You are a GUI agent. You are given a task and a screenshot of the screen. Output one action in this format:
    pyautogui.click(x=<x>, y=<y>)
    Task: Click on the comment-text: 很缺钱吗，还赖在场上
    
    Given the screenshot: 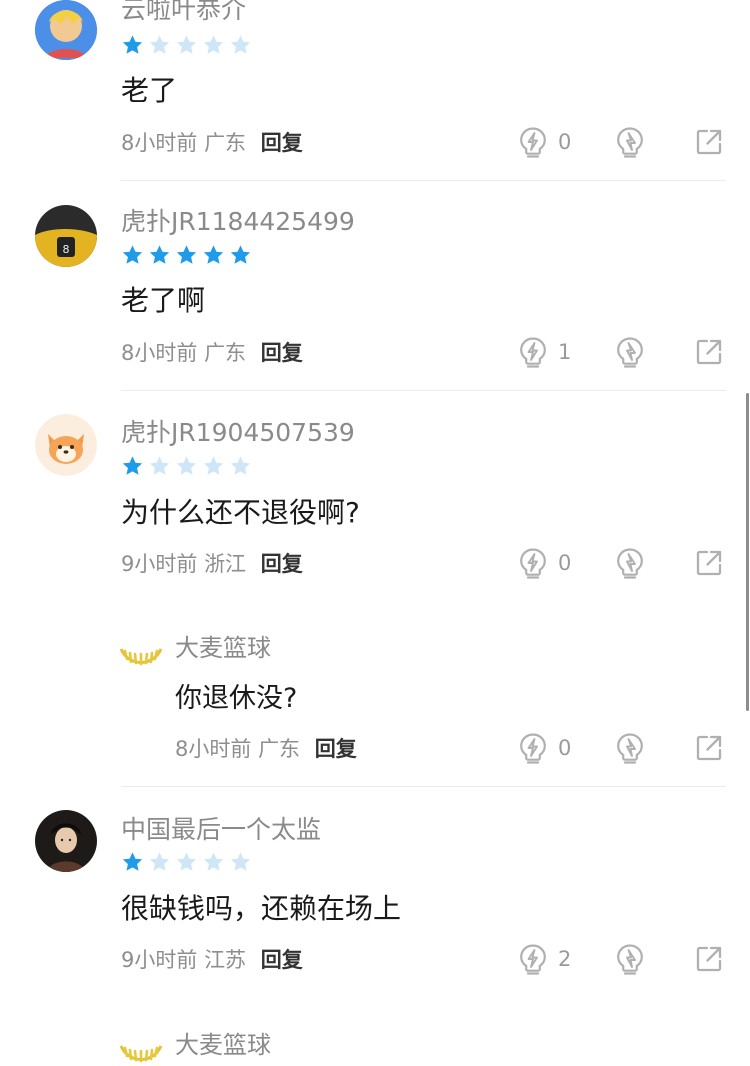 What is the action you would take?
    pyautogui.click(x=261, y=908)
    